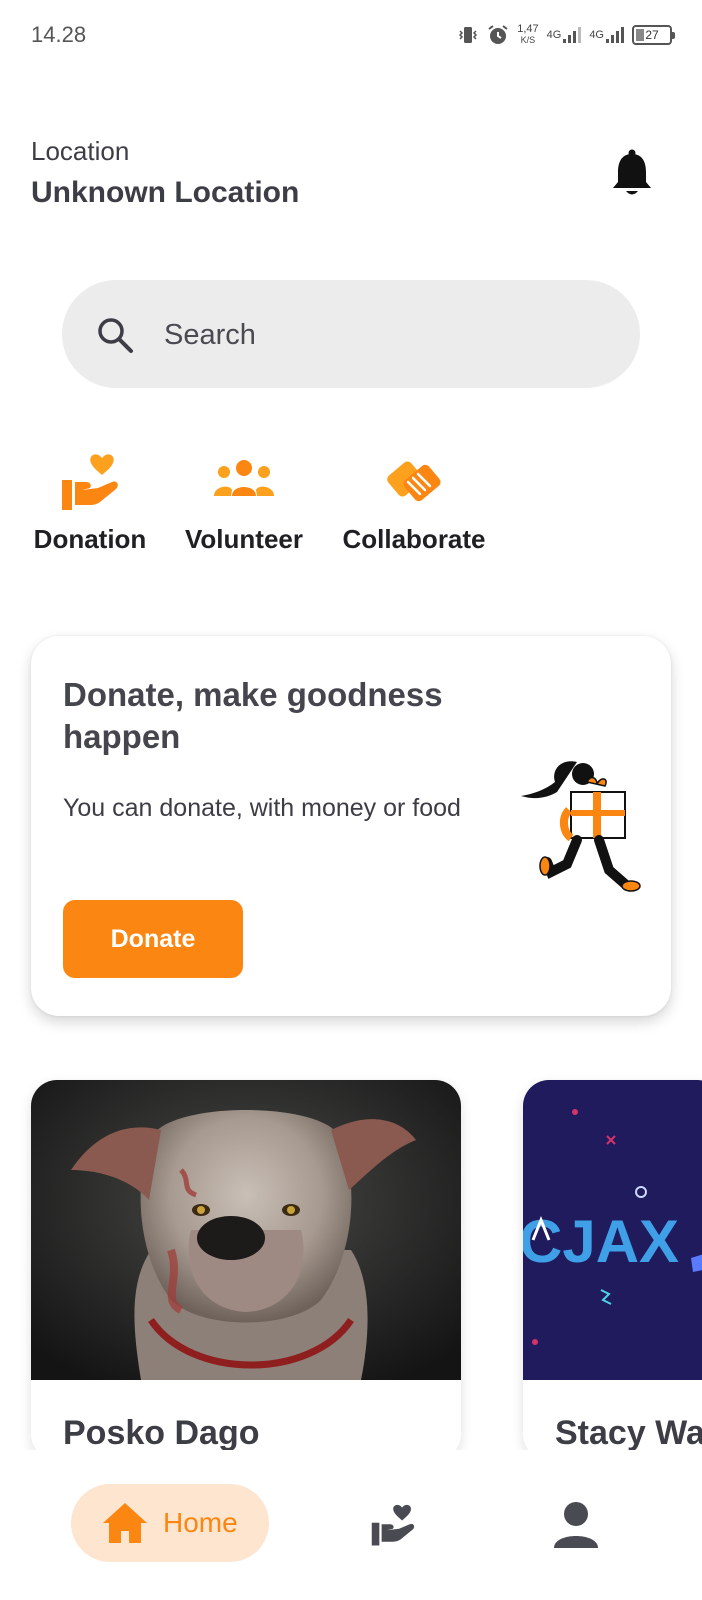 The image size is (702, 1600). I want to click on location-label: Location, so click(80, 151).